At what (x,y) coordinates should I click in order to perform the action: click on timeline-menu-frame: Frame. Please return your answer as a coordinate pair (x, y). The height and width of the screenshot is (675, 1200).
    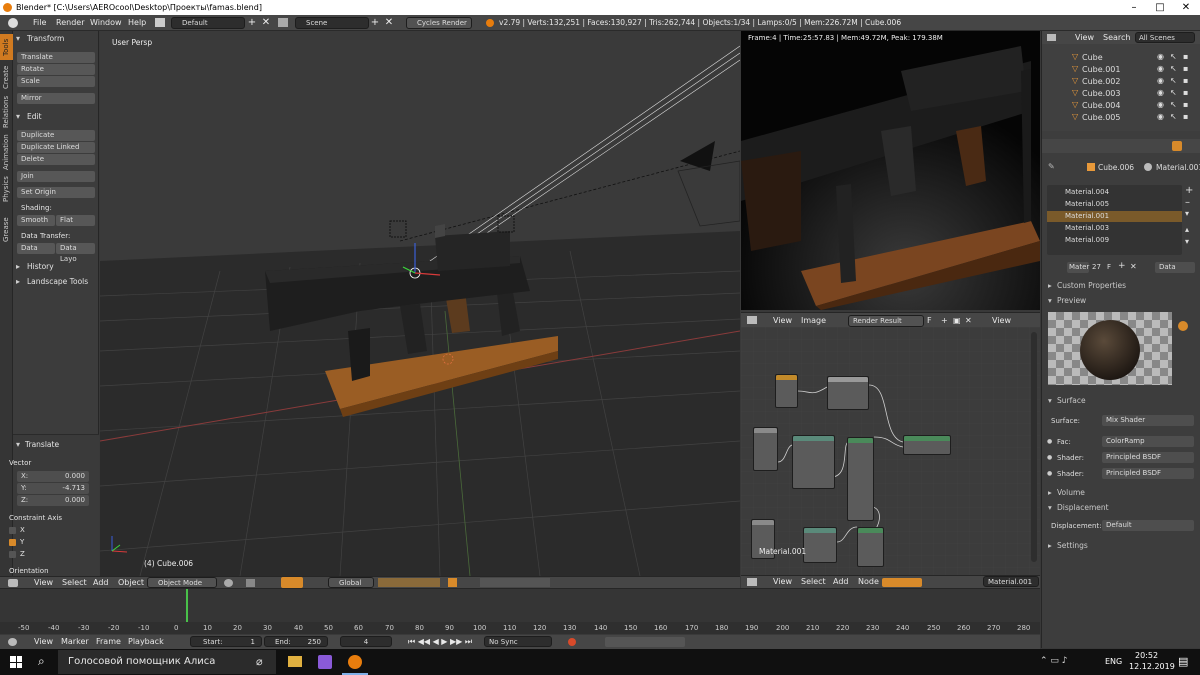
    Looking at the image, I should click on (108, 642).